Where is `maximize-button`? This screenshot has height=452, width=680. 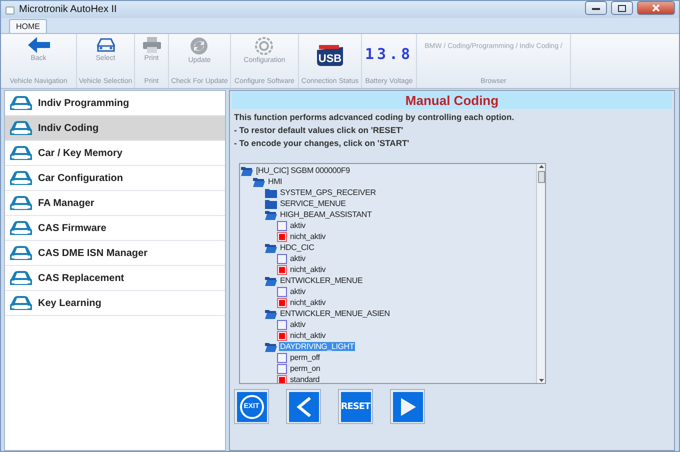 maximize-button is located at coordinates (622, 8).